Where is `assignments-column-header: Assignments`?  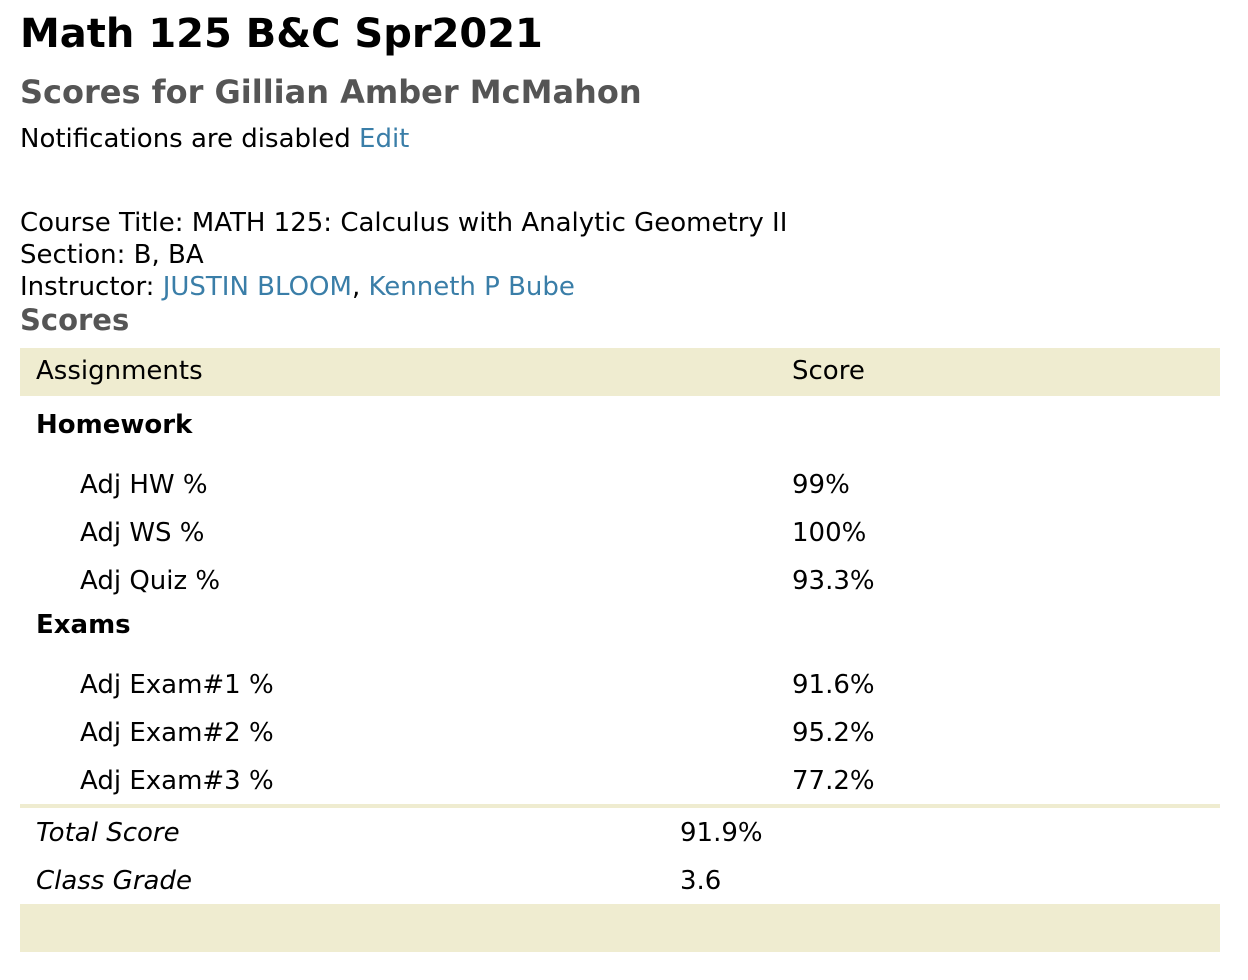
assignments-column-header: Assignments is located at coordinates (119, 371).